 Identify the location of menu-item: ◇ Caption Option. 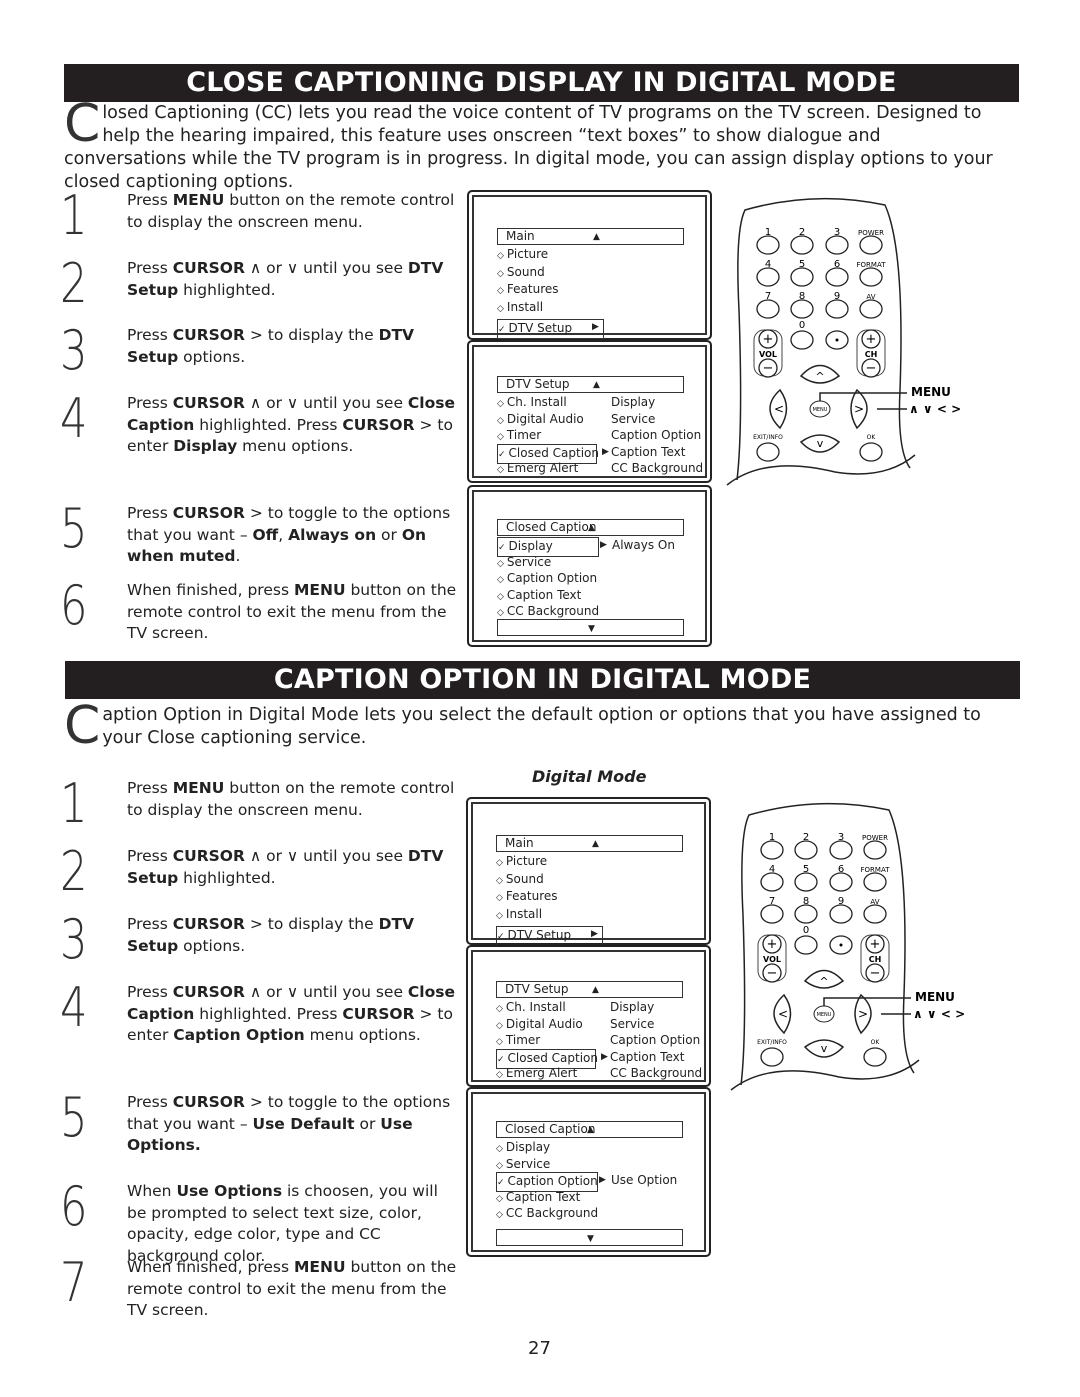
(547, 579).